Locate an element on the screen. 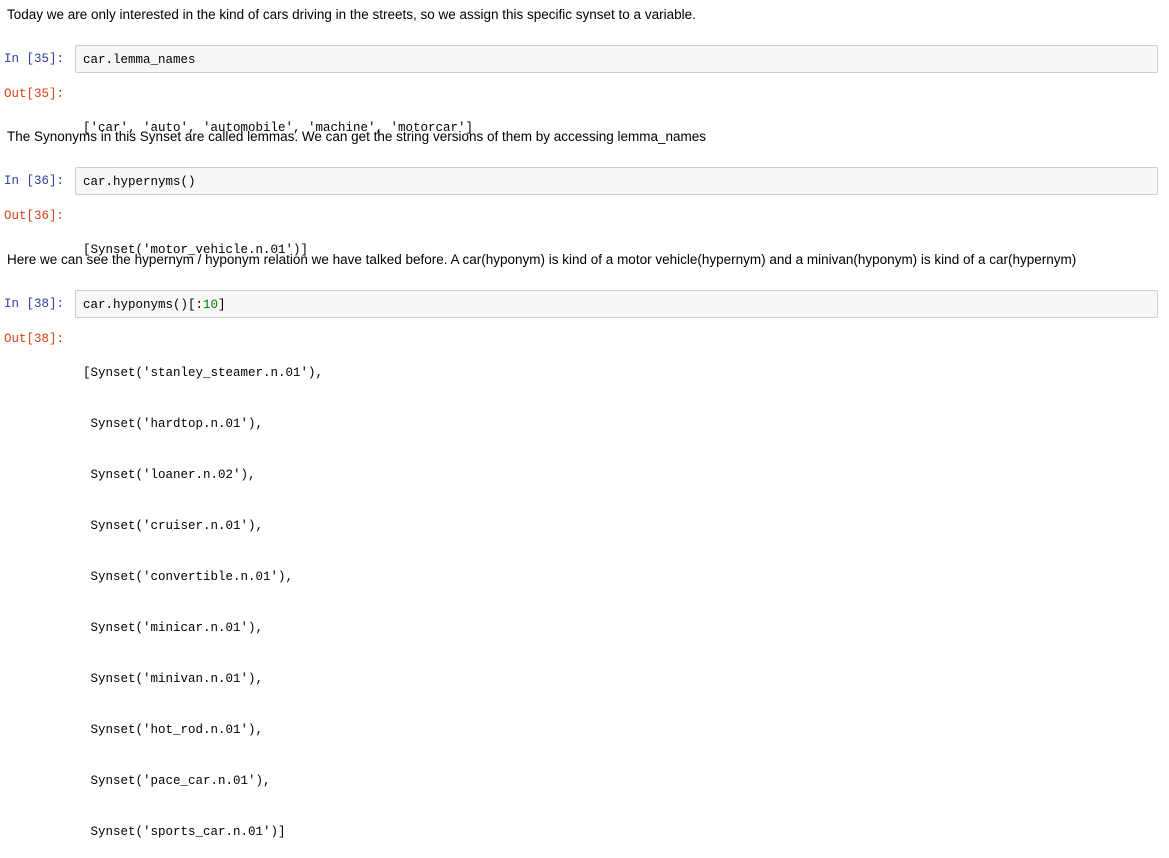  code-text: car.hyponyms()[:10] is located at coordinates (154, 305).